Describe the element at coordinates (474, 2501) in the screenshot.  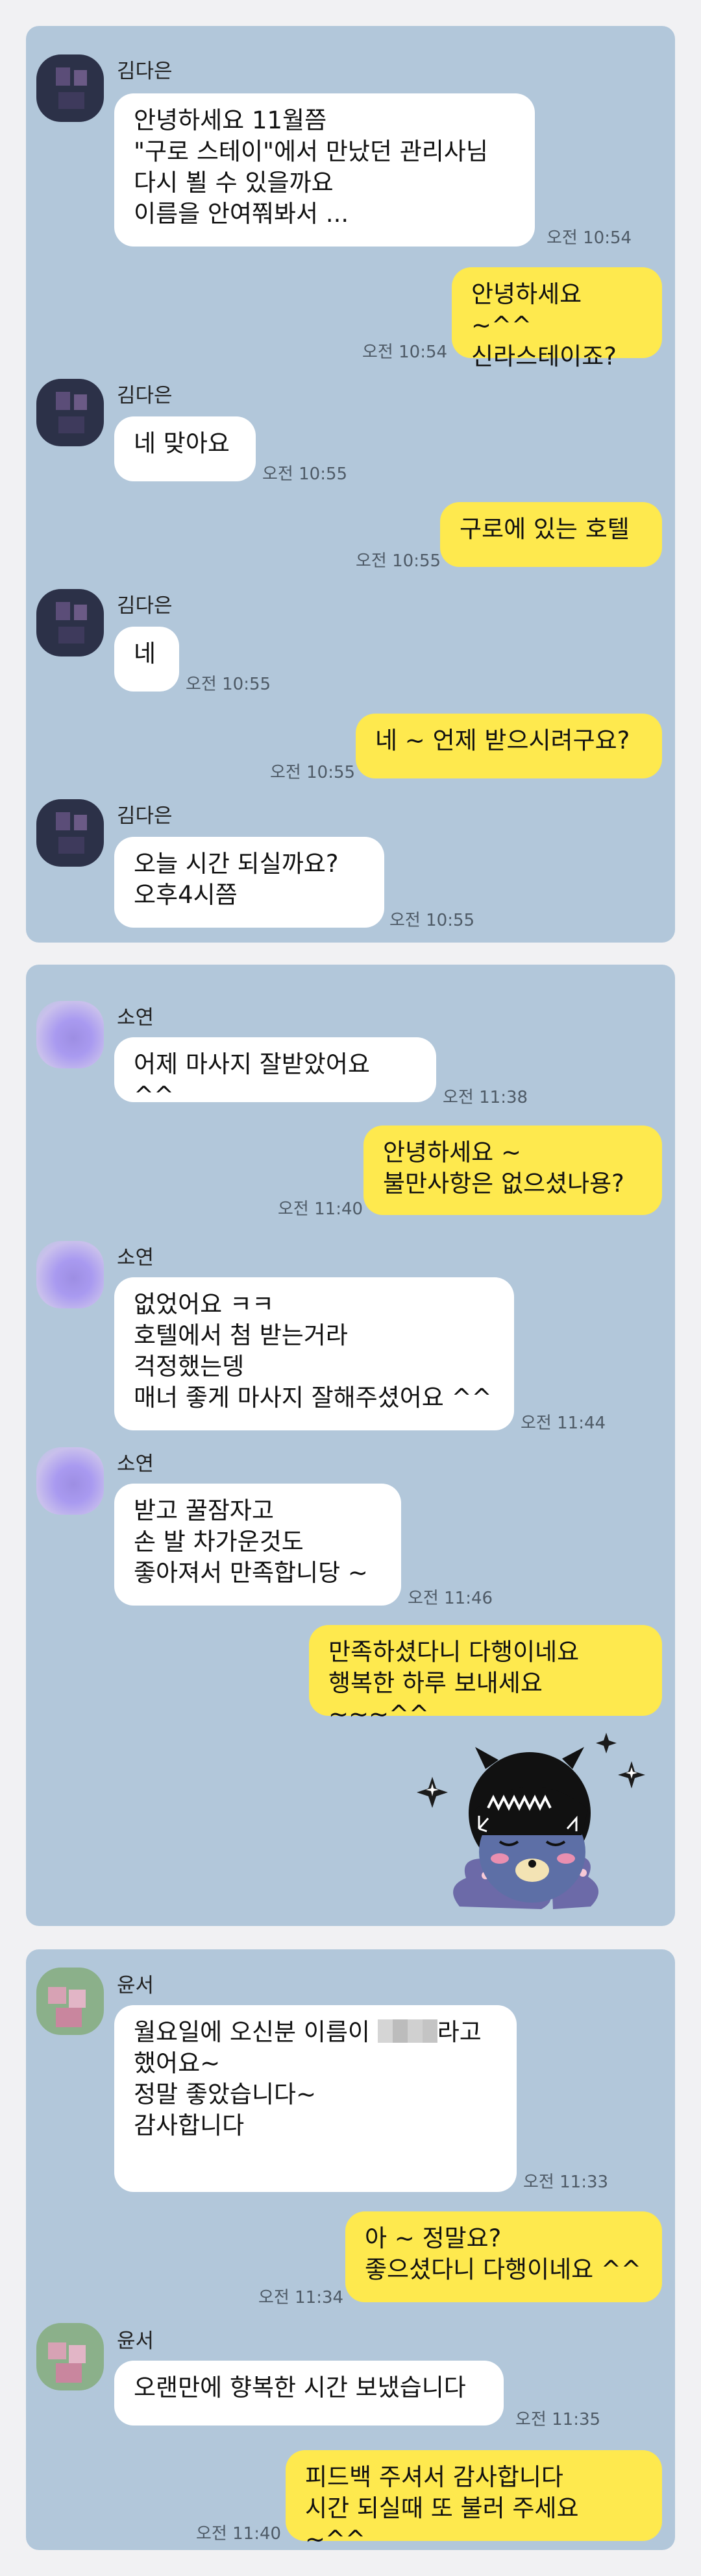
I see `message-bubble-outgoing: 피드백 주셔서 감사합니다 시간 되실때 또 불러 주세요 ~^^` at that location.